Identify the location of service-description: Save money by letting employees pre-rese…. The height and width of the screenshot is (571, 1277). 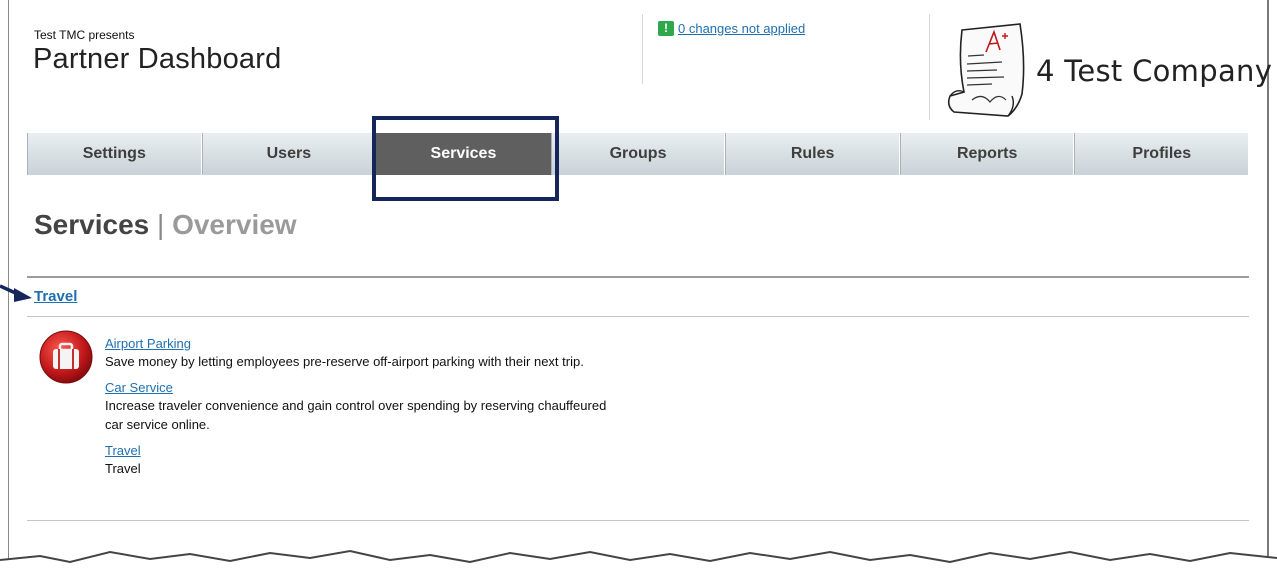
(344, 361).